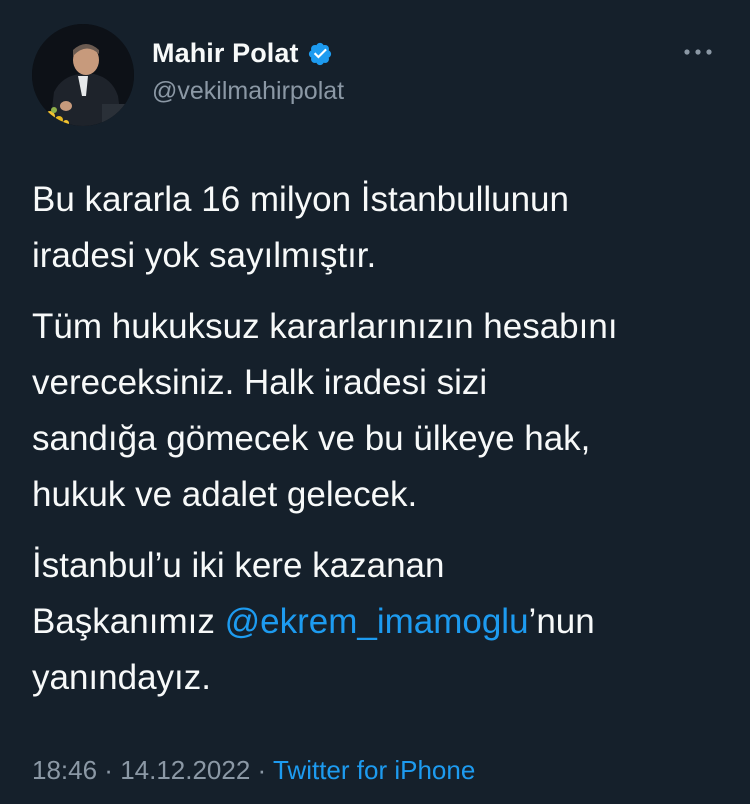 The image size is (750, 804). What do you see at coordinates (374, 770) in the screenshot?
I see `source-link: Twitter for iPhone` at bounding box center [374, 770].